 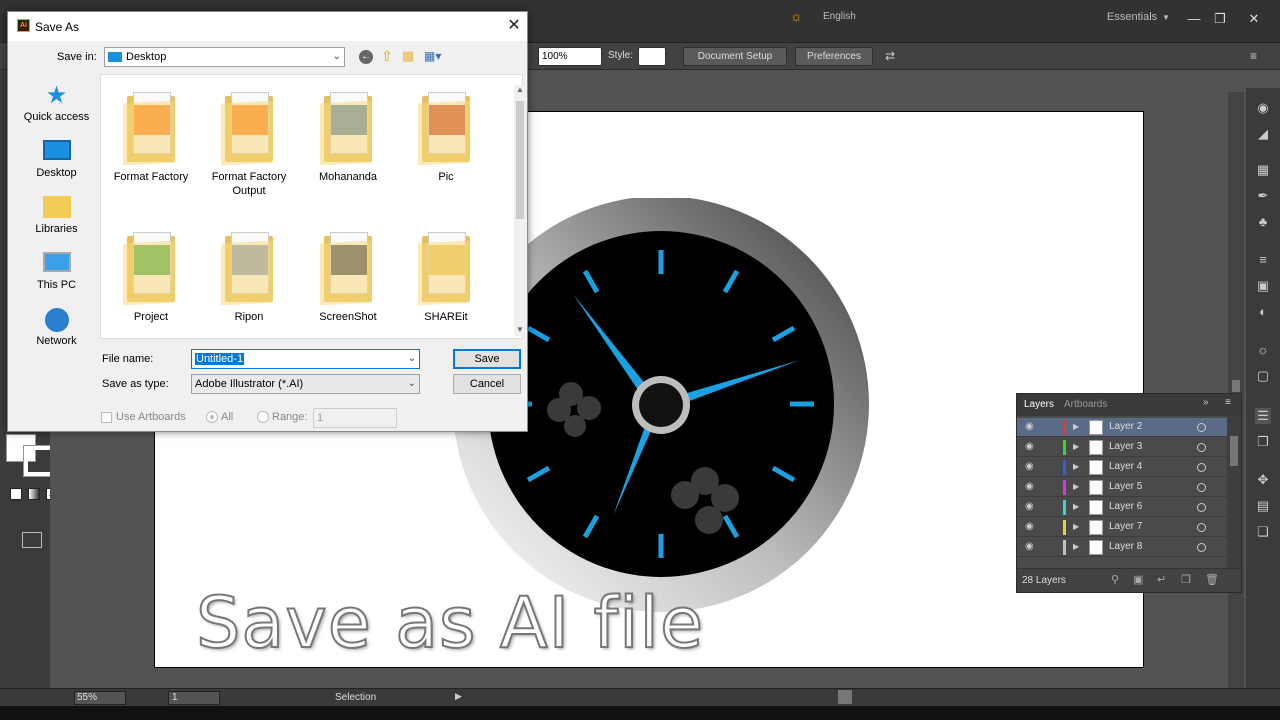 I want to click on folder-item: Project, so click(x=151, y=276).